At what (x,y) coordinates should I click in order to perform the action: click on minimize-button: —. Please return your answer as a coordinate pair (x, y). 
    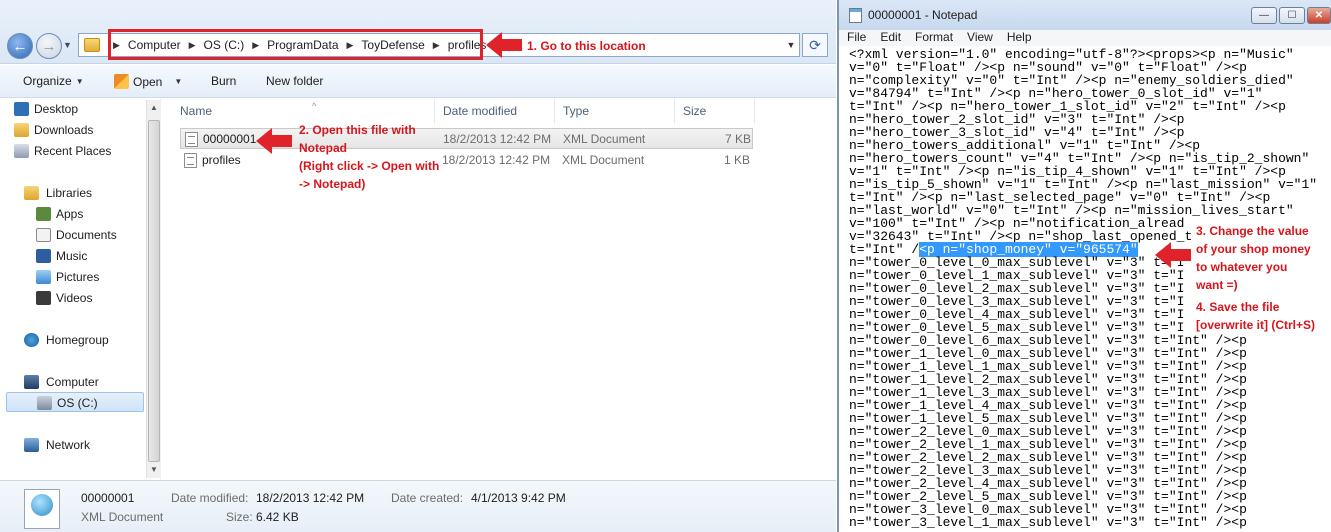
    Looking at the image, I should click on (1264, 15).